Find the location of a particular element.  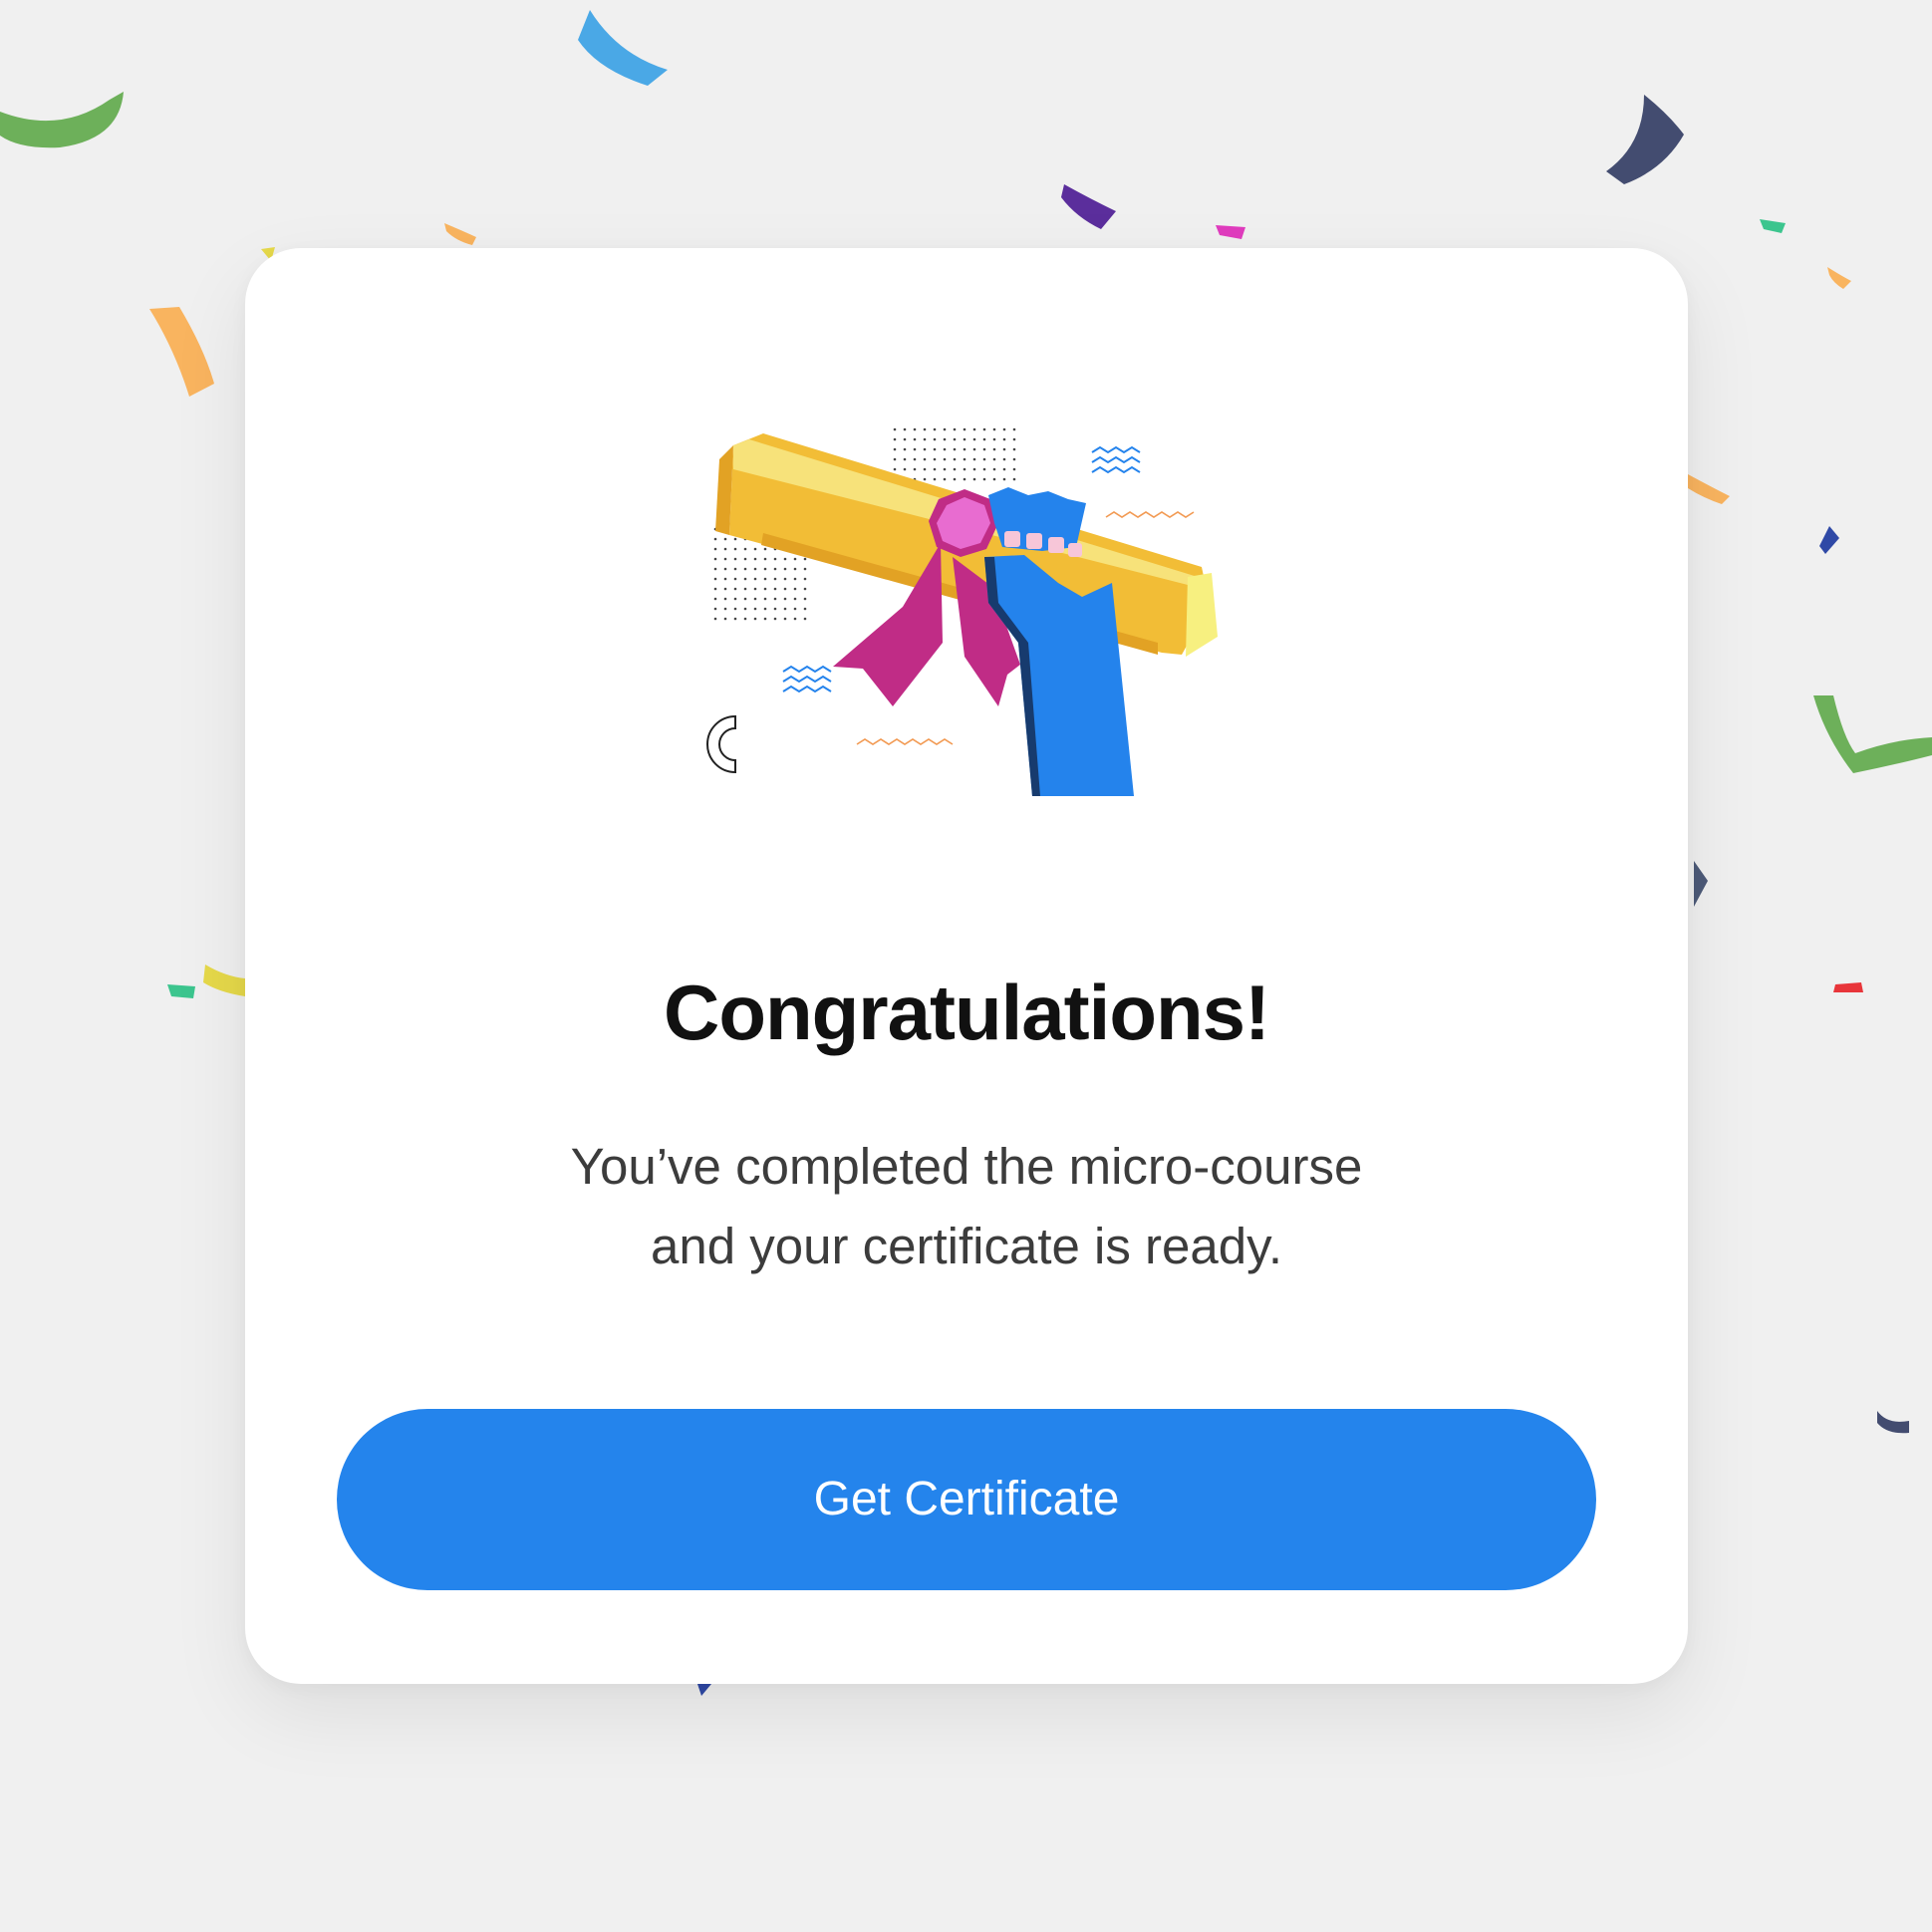

diploma-in-hand-illustration is located at coordinates (962, 609).